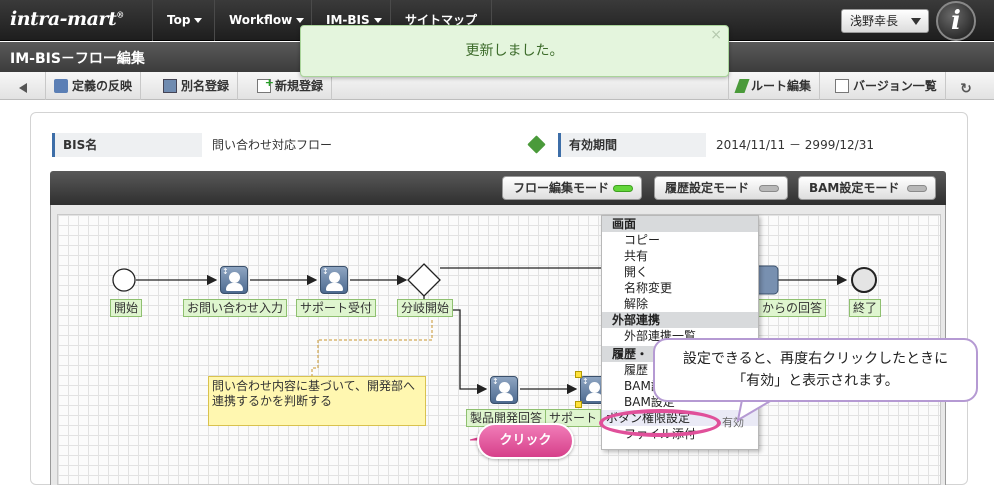  I want to click on explanation-callout: 設定できると、再度右クリックしたときに 「有効」と表示されます。, so click(815, 370).